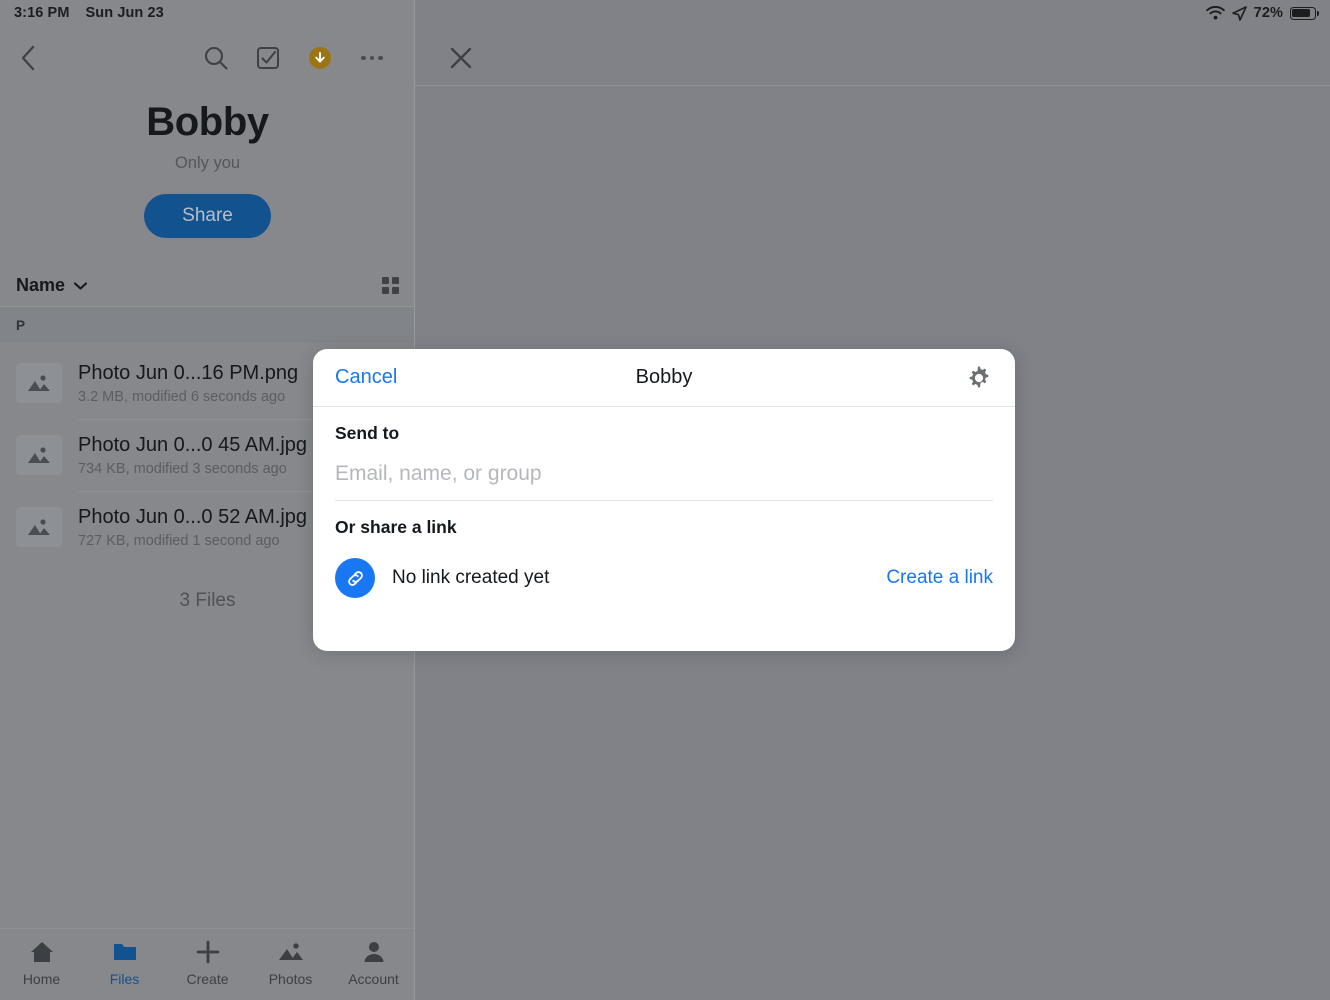  Describe the element at coordinates (373, 979) in the screenshot. I see `tab-label: Account` at that location.